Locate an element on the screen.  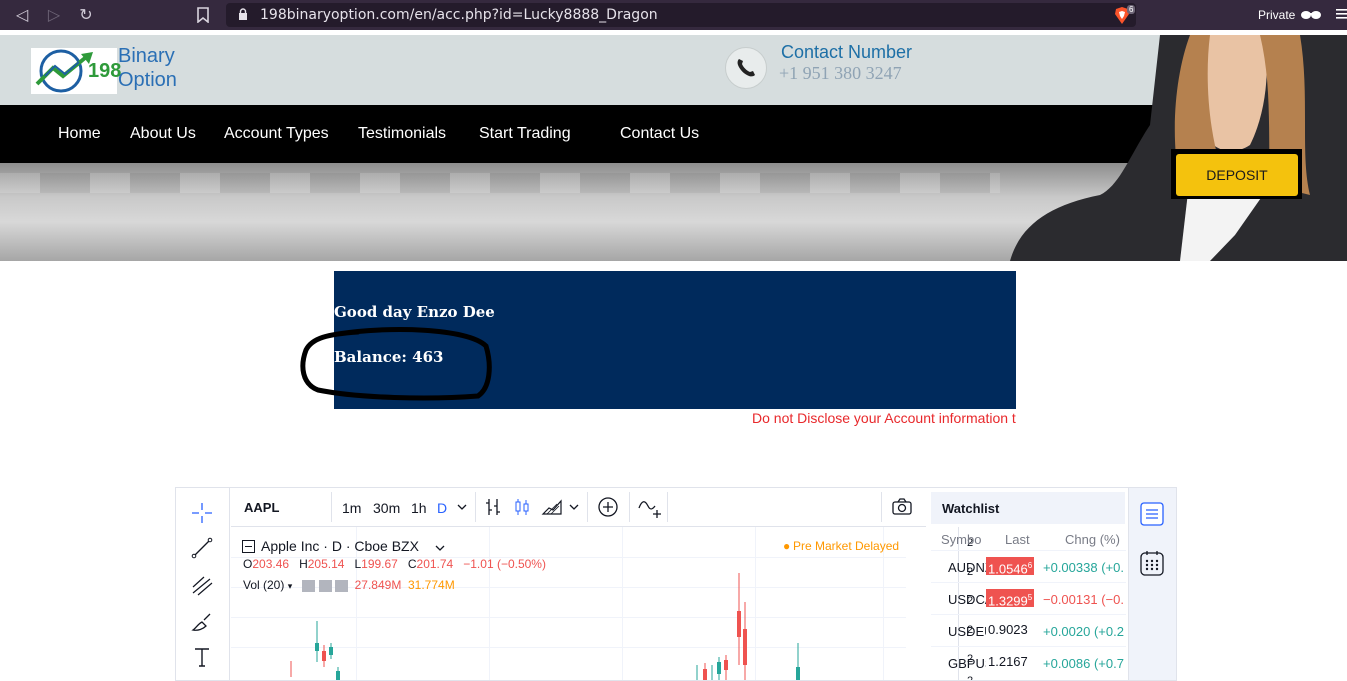
brush-icon is located at coordinates (202, 622).